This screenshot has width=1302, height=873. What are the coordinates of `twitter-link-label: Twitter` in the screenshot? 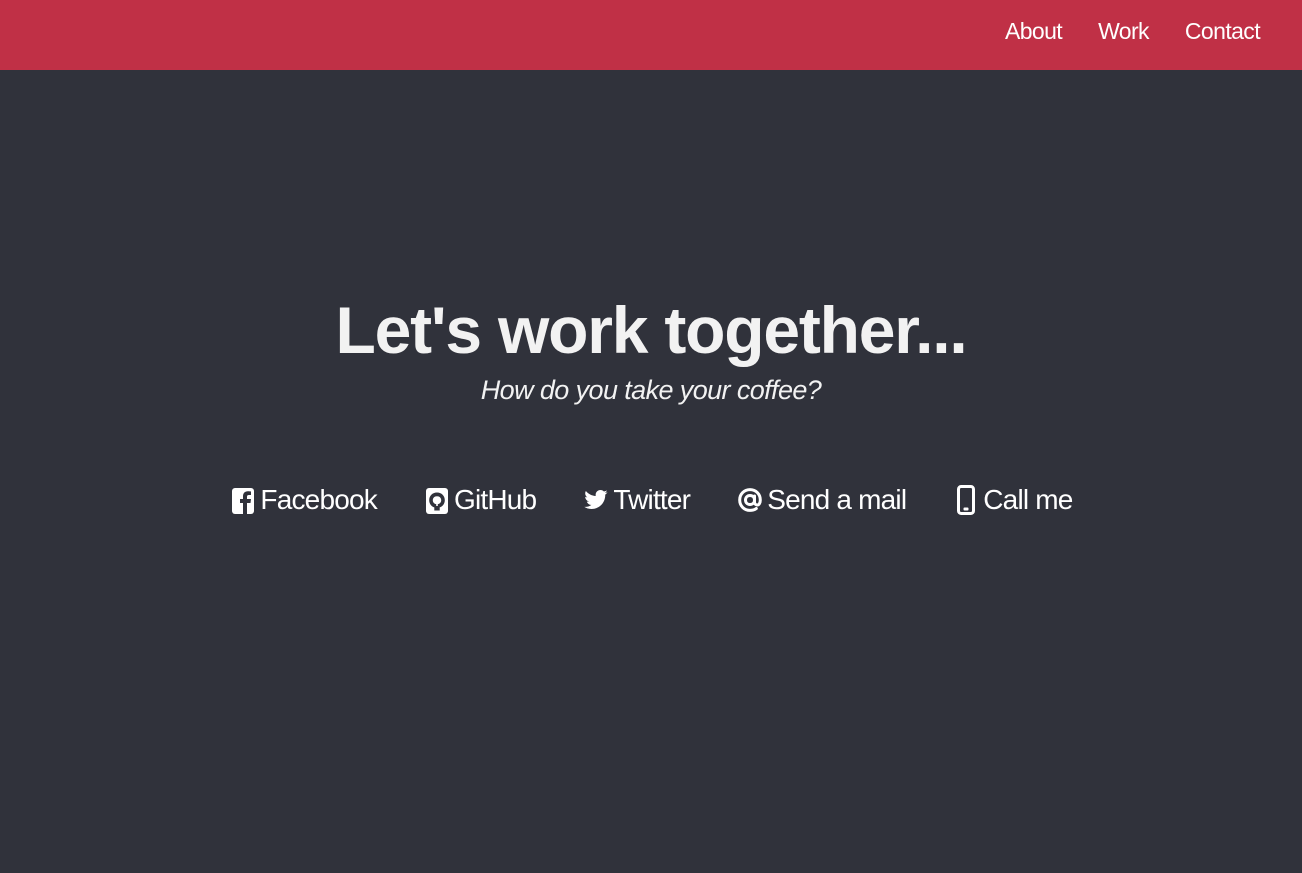 It's located at (652, 499).